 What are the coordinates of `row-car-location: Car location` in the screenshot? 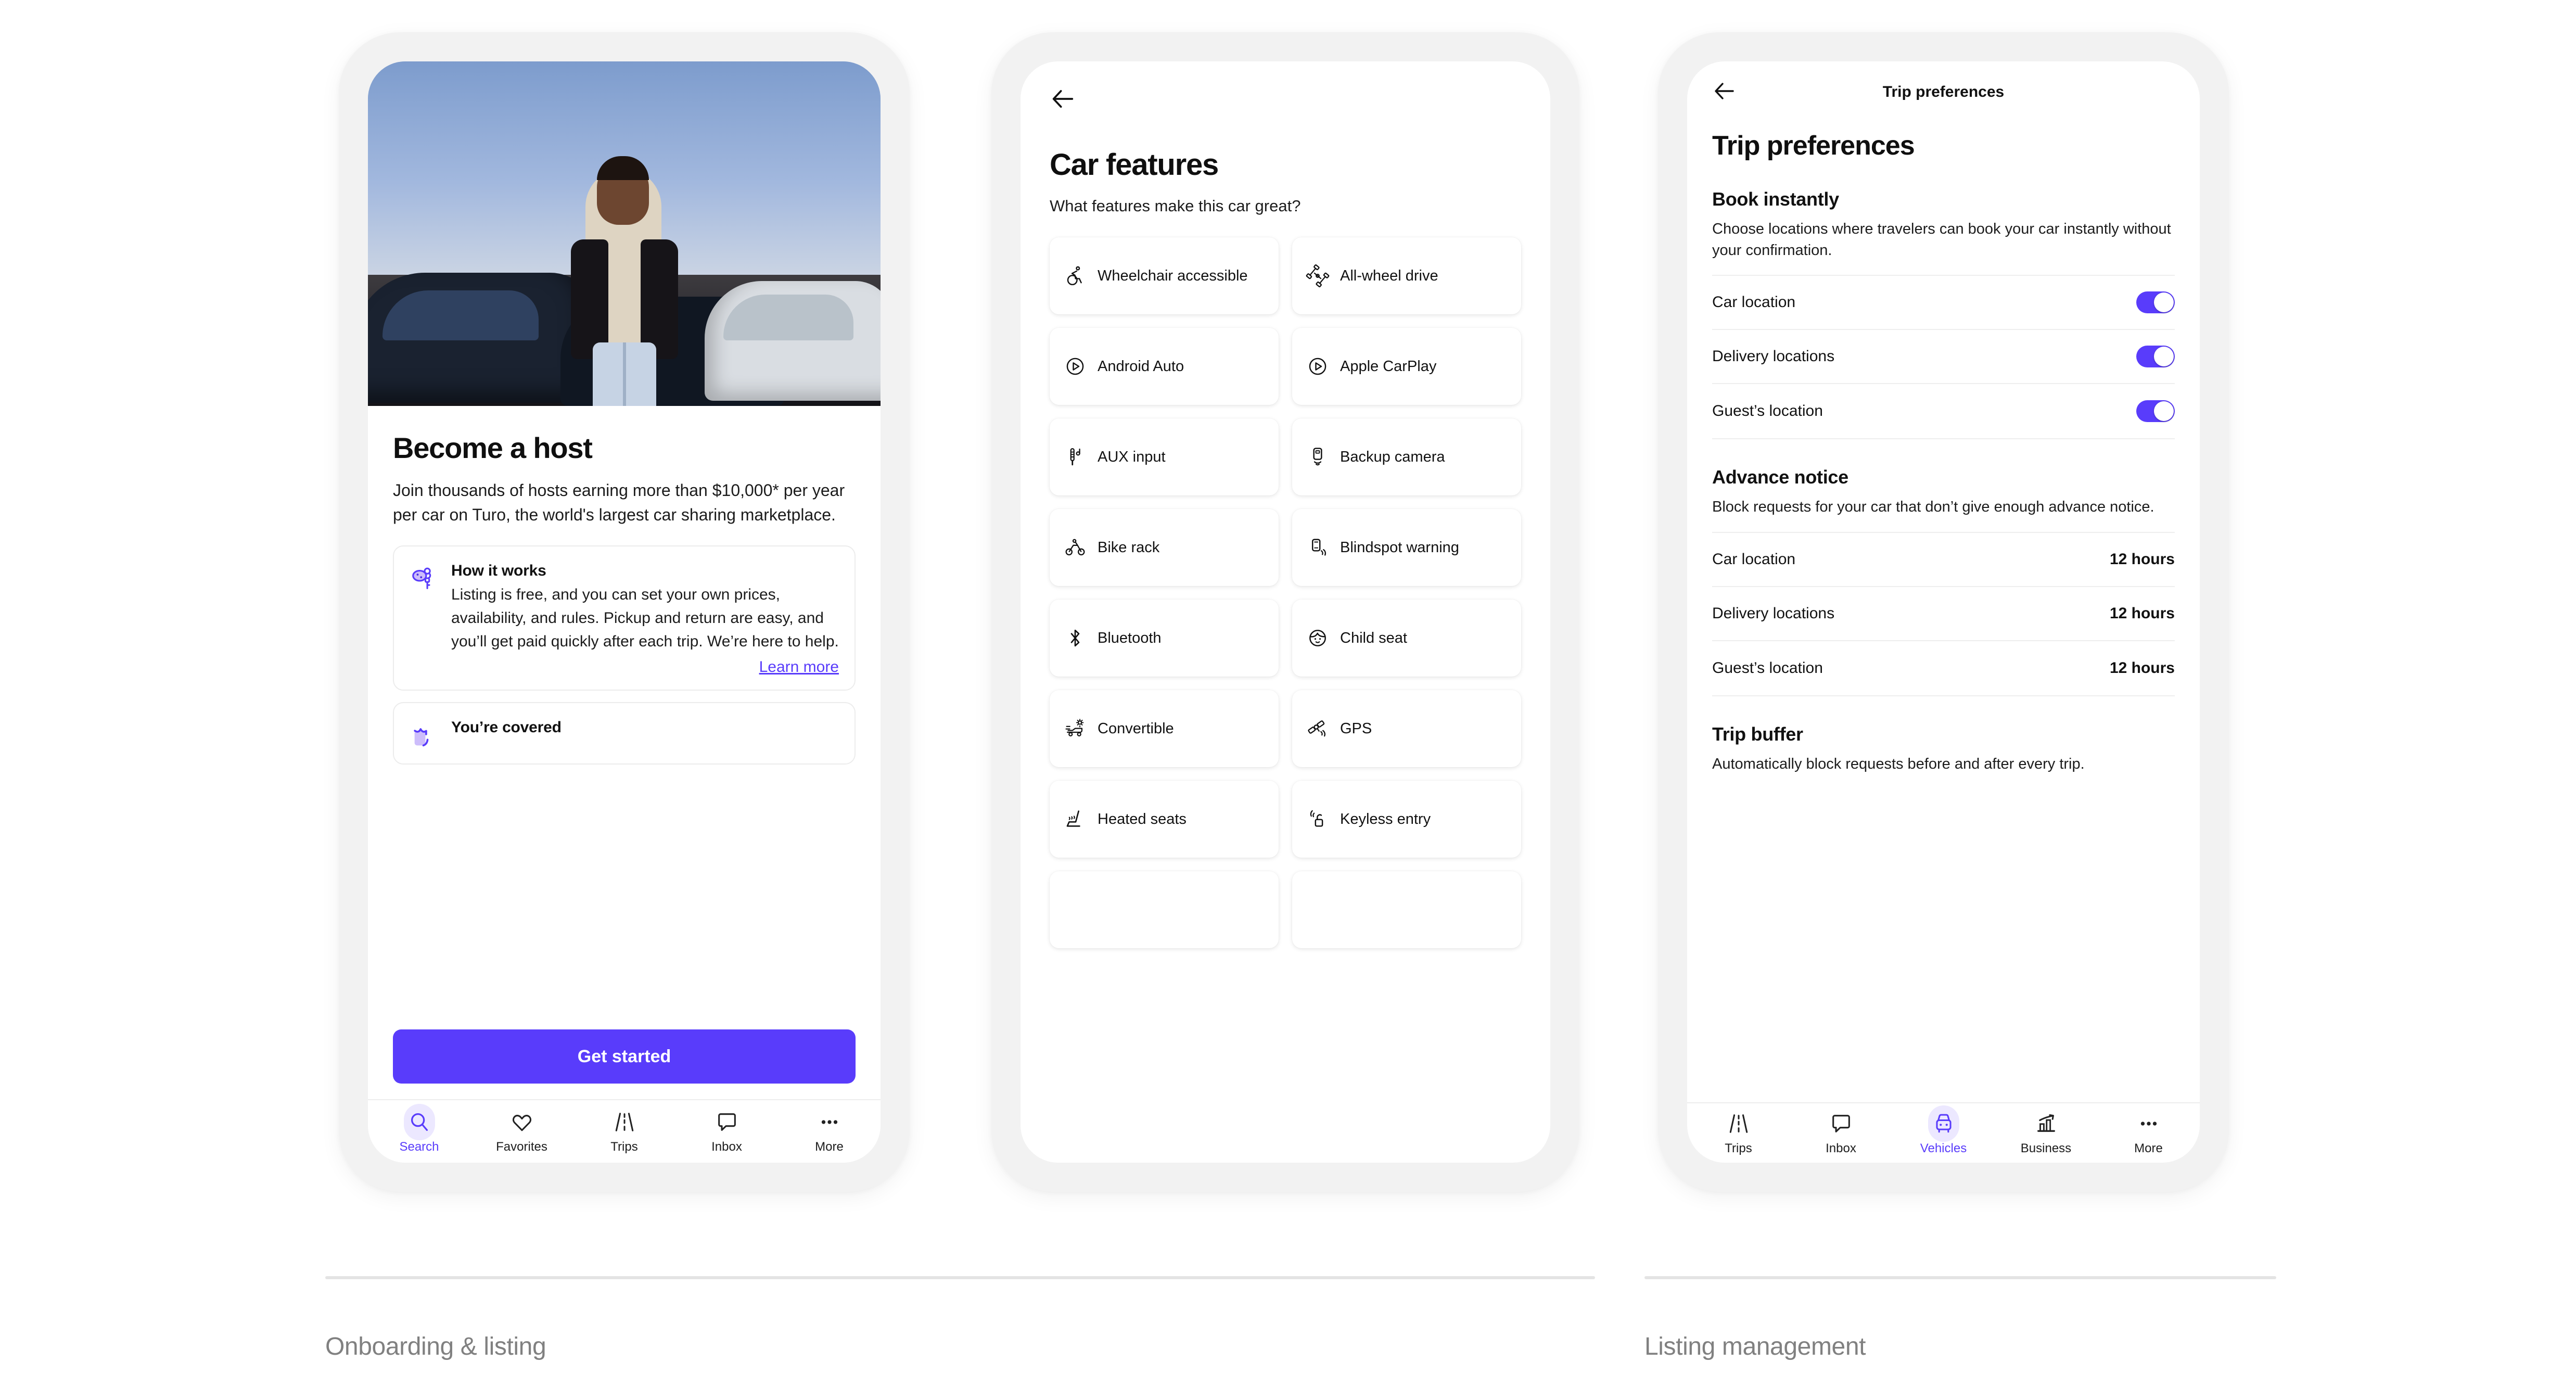 It's located at (1943, 303).